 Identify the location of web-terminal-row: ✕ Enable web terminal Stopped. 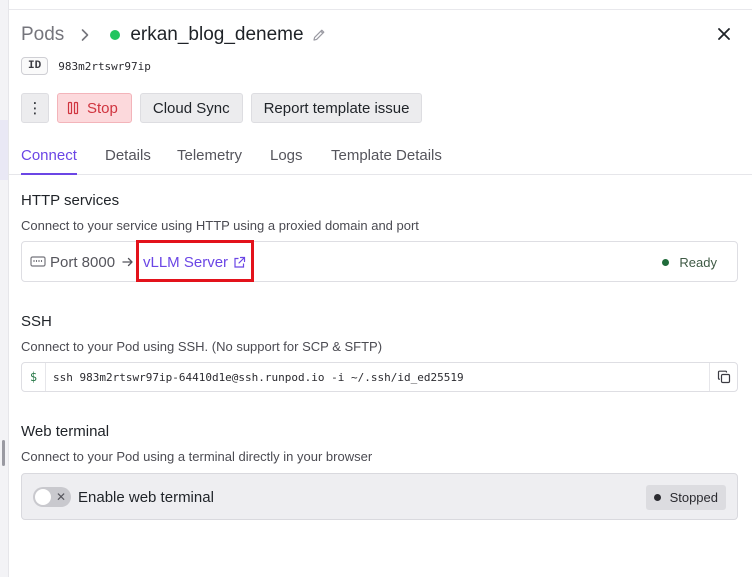
(379, 496).